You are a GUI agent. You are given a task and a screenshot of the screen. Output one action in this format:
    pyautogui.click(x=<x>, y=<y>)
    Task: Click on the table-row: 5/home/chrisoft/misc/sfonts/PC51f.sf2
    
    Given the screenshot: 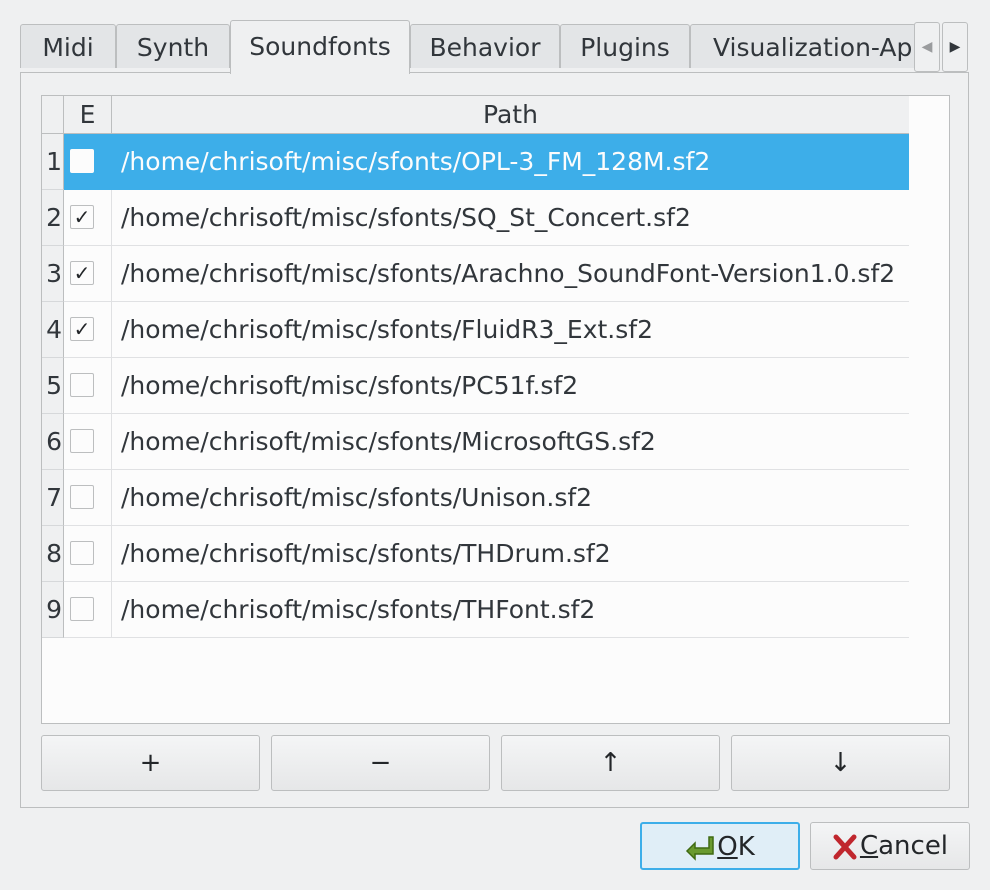 What is the action you would take?
    pyautogui.click(x=475, y=386)
    